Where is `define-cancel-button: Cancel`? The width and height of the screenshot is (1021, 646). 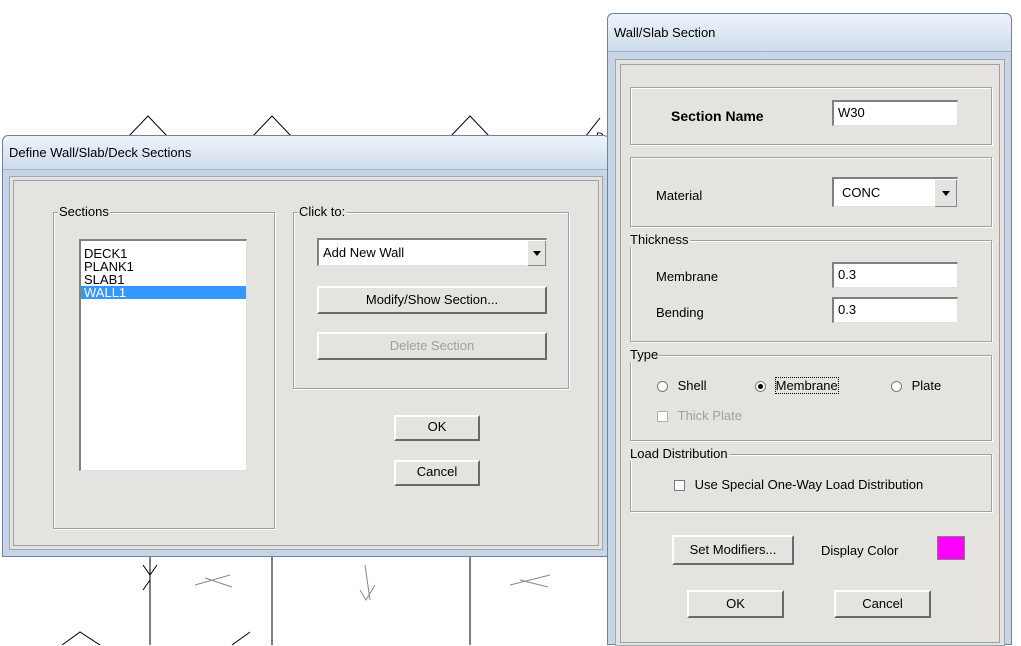 define-cancel-button: Cancel is located at coordinates (437, 473).